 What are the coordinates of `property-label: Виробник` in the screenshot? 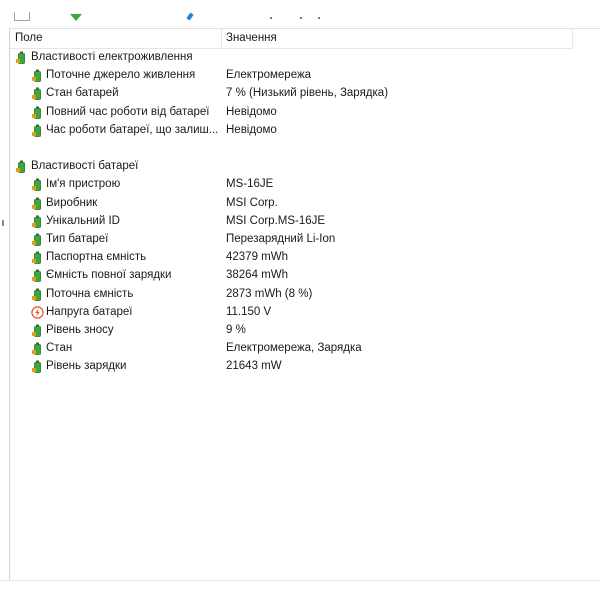 It's located at (72, 202).